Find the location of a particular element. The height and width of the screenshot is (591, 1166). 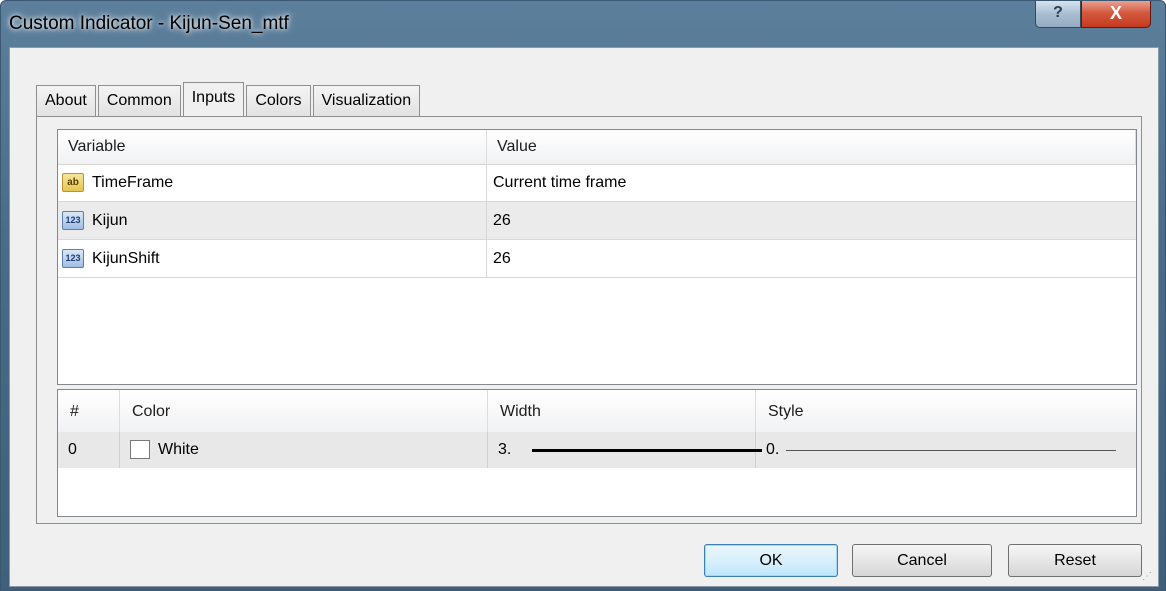

tab-inputs: Inputs is located at coordinates (213, 99).